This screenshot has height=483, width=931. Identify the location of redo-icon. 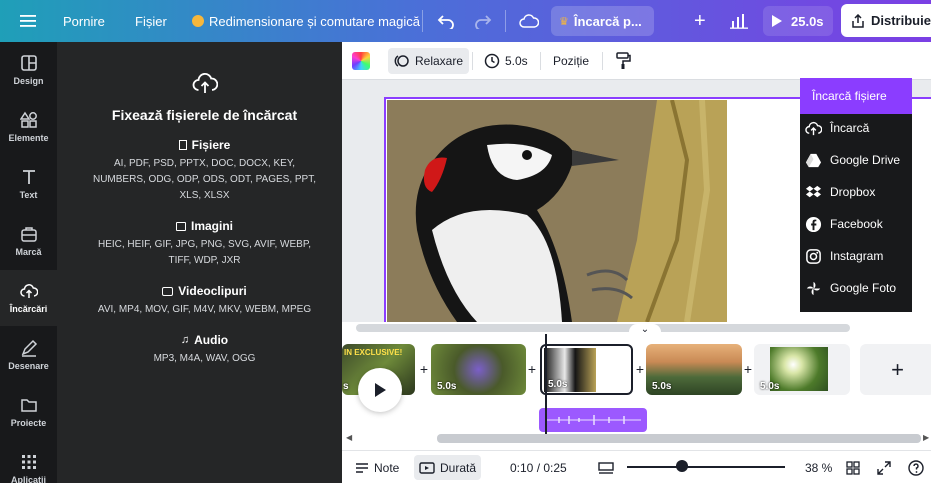
(483, 21).